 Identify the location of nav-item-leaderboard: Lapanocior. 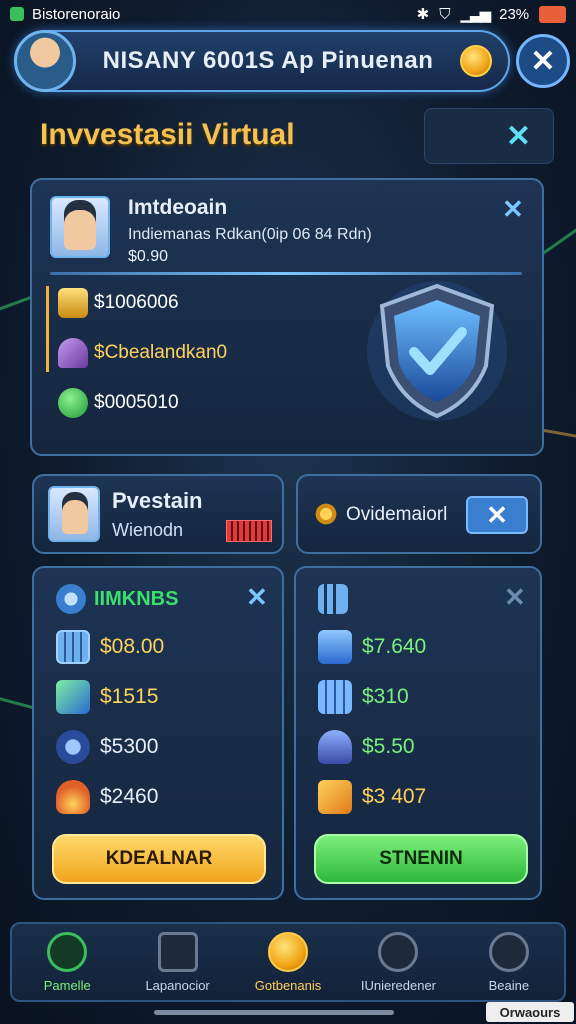
(177, 962).